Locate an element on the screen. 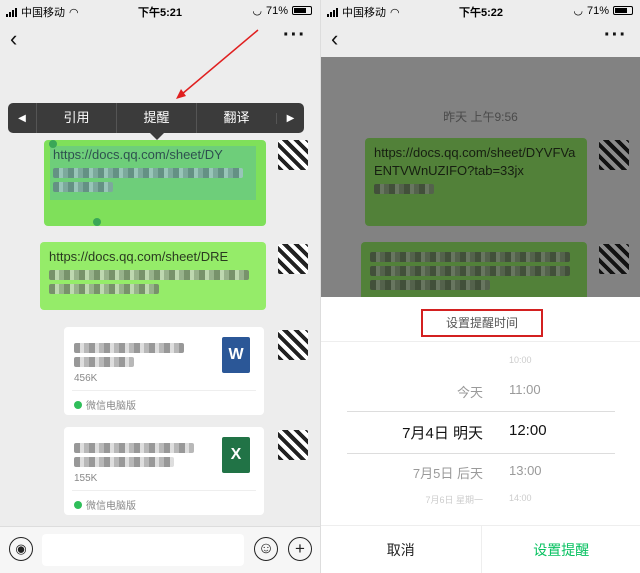  picker-row: 今天 11:00 is located at coordinates (480, 393).